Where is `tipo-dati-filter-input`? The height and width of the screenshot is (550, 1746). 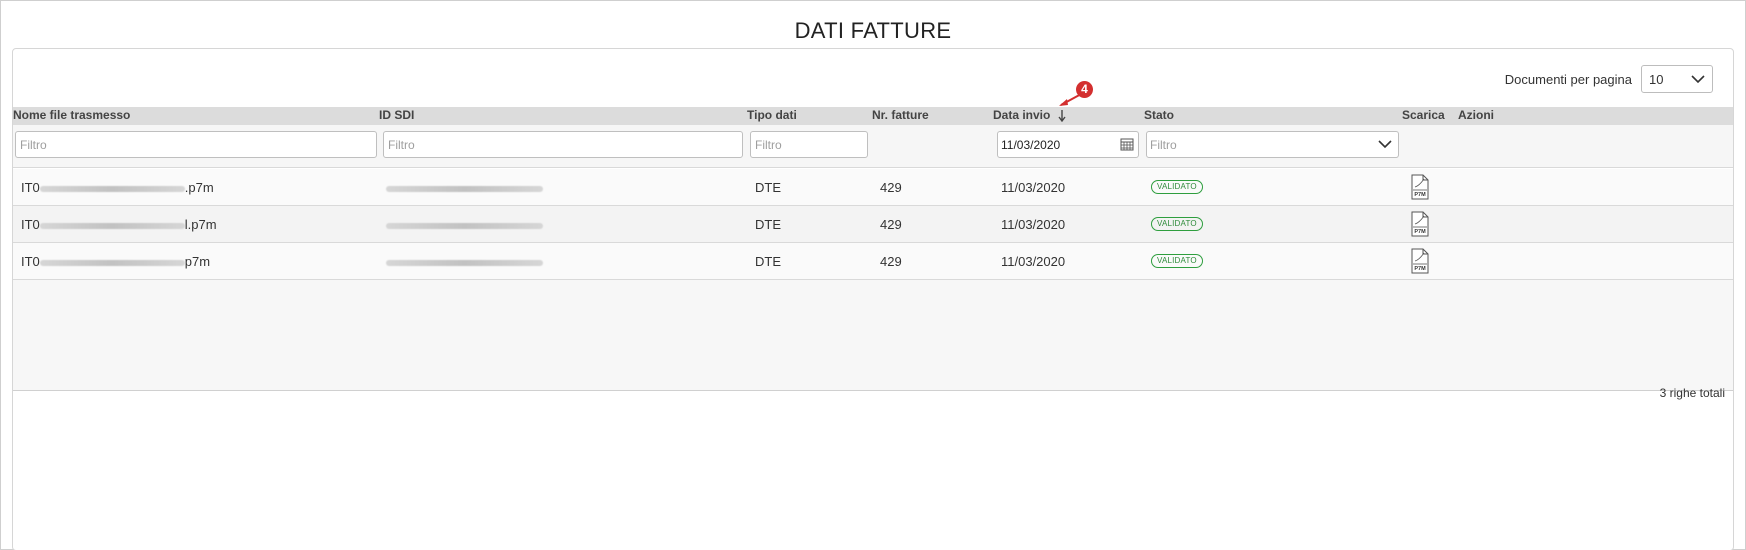
tipo-dati-filter-input is located at coordinates (809, 144).